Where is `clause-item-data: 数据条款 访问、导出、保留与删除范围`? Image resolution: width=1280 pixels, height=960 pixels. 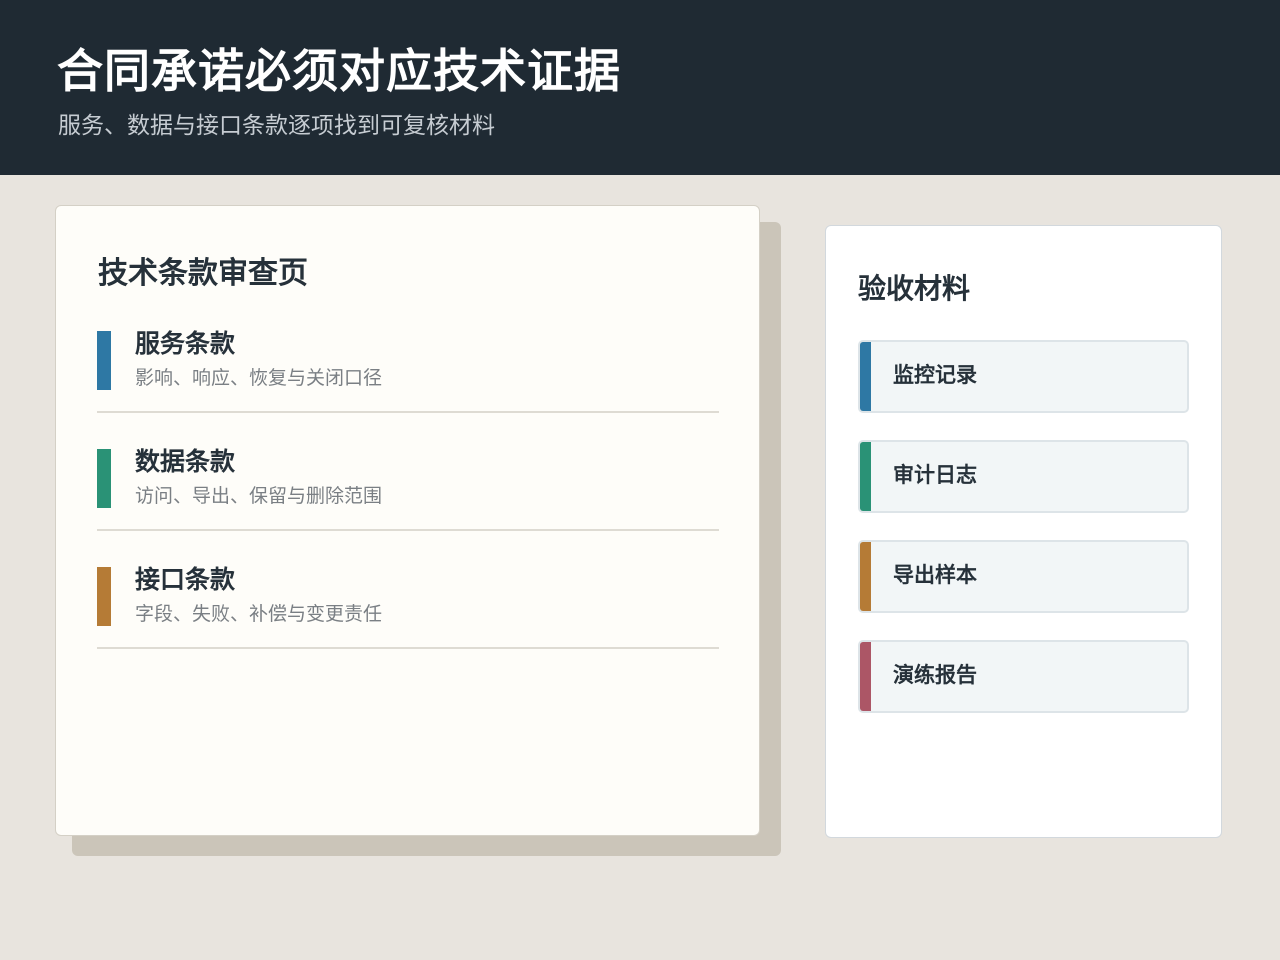 clause-item-data: 数据条款 访问、导出、保留与删除范围 is located at coordinates (408, 489).